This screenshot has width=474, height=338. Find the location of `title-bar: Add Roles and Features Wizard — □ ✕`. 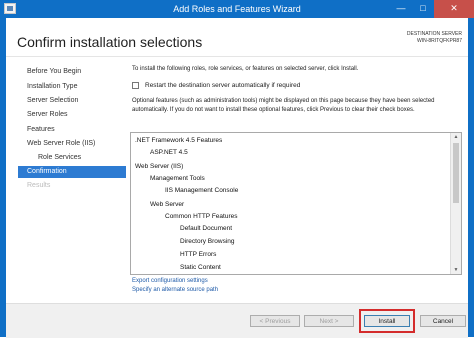

title-bar: Add Roles and Features Wizard — □ ✕ is located at coordinates (237, 9).